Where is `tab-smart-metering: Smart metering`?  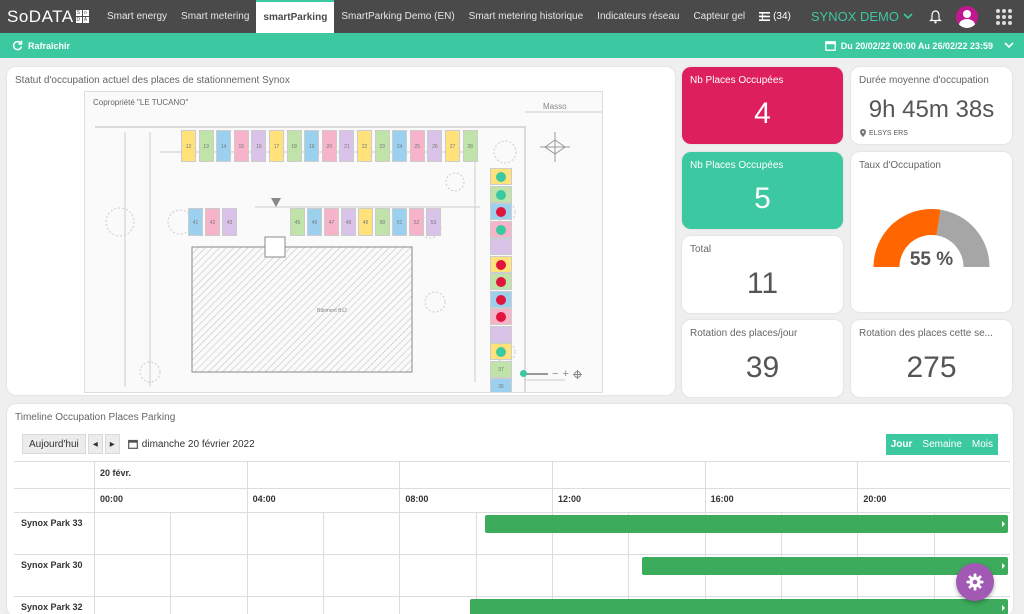 tab-smart-metering: Smart metering is located at coordinates (215, 16).